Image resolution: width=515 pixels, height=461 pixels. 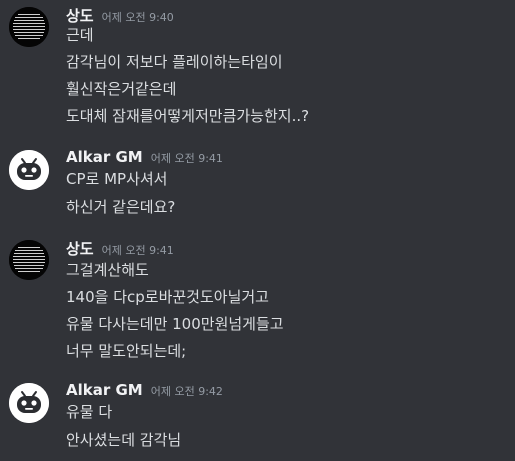 What do you see at coordinates (144, 392) in the screenshot?
I see `message-header: Alkar GM 어제 오전 9:42` at bounding box center [144, 392].